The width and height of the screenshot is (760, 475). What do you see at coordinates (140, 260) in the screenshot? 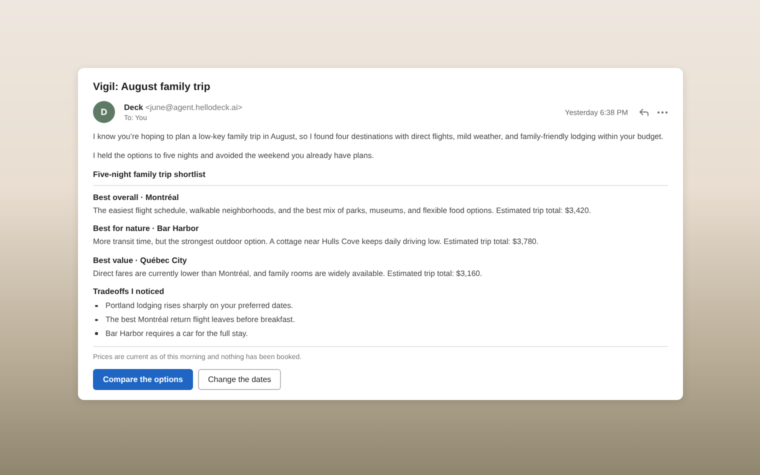
I see `option-title: Best value · Québec City` at bounding box center [140, 260].